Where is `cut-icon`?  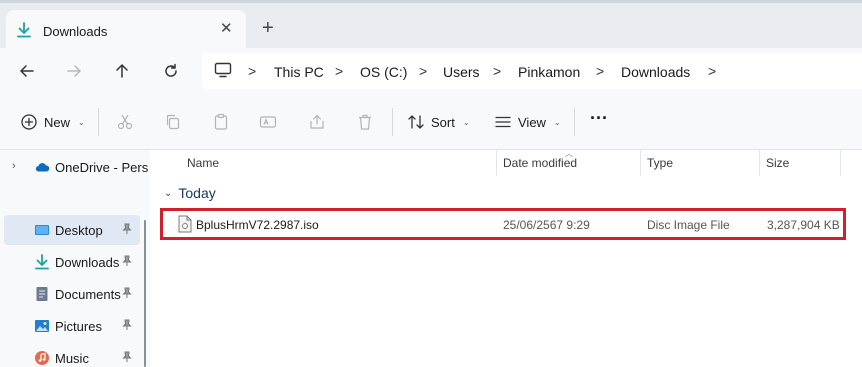 cut-icon is located at coordinates (125, 122).